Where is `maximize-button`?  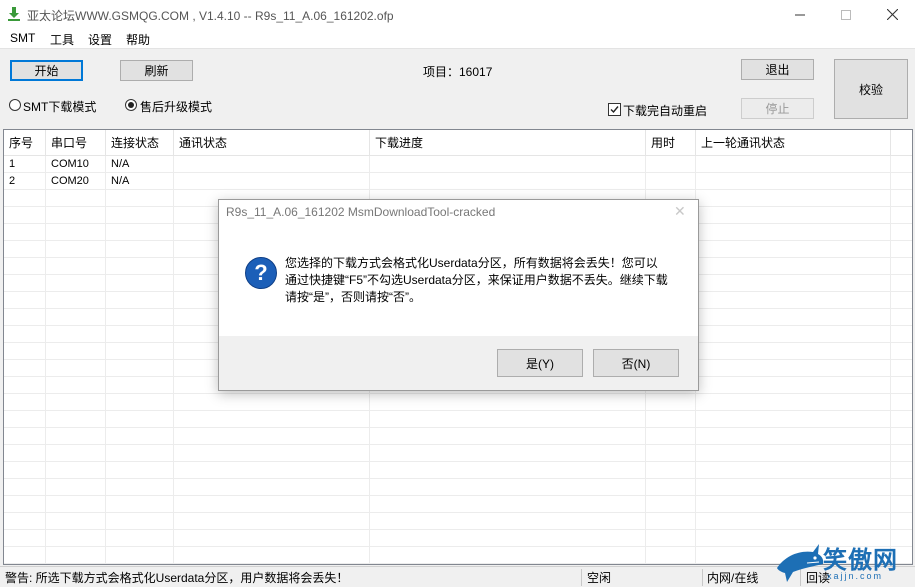
maximize-button is located at coordinates (846, 14).